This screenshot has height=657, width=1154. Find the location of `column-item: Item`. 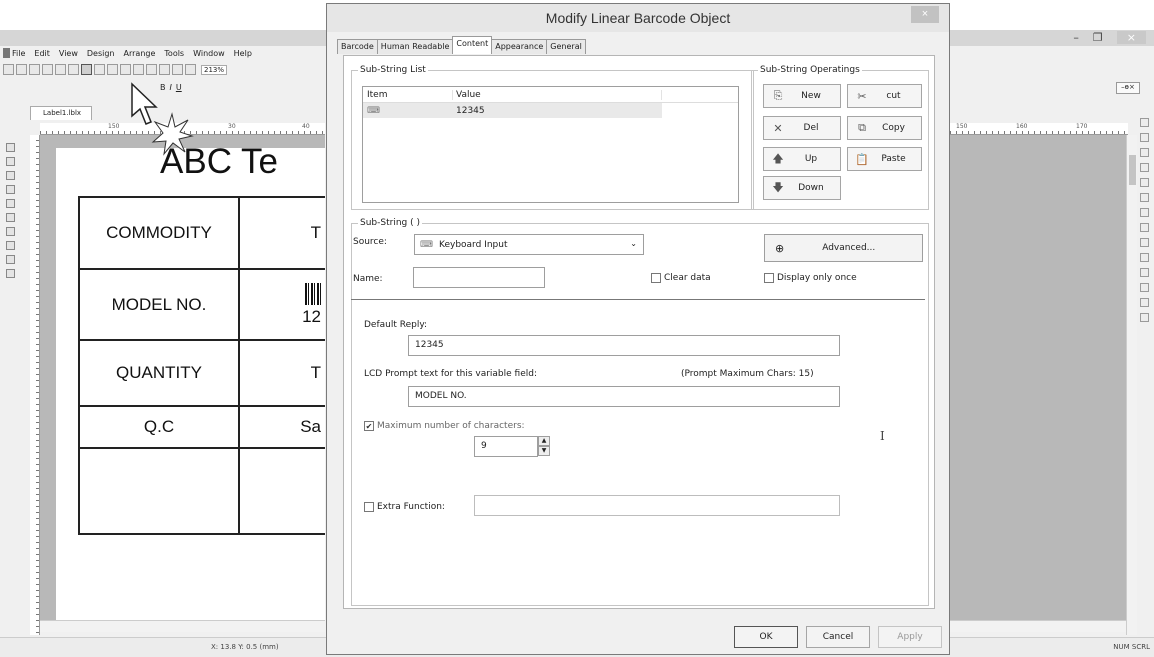

column-item: Item is located at coordinates (408, 94).